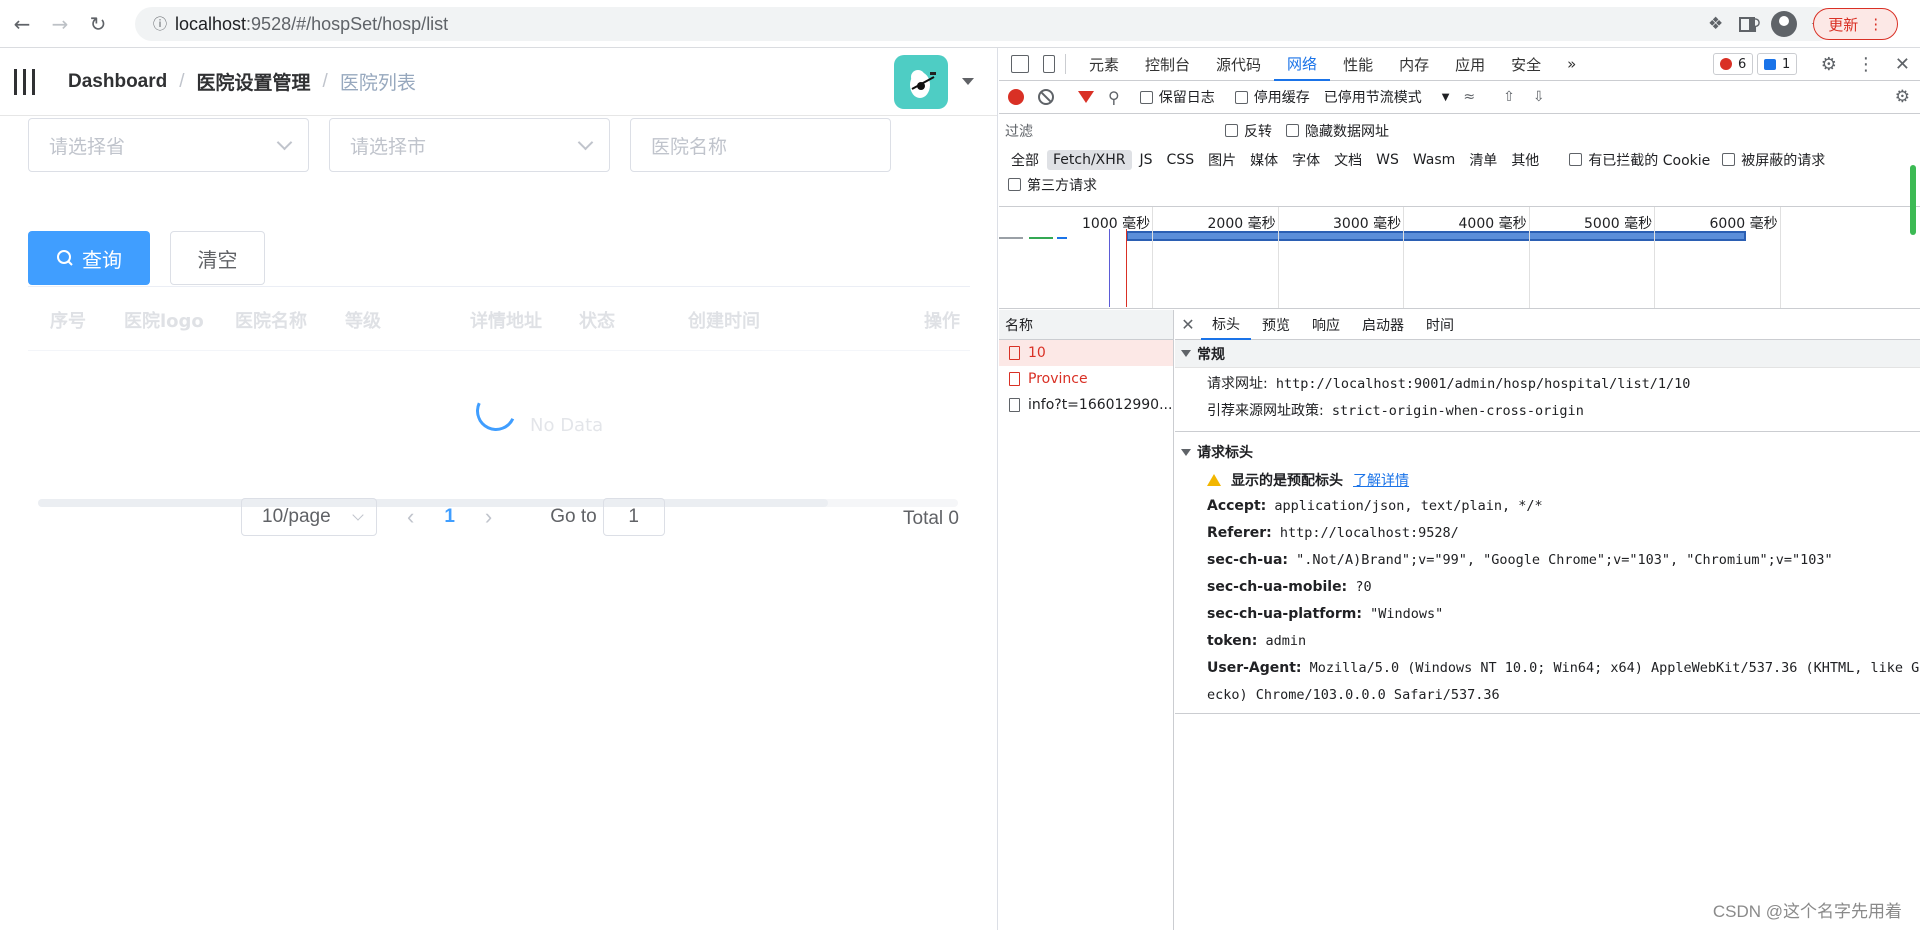 The width and height of the screenshot is (1920, 930). Describe the element at coordinates (1383, 325) in the screenshot. I see `tab-initiator: 启动器` at that location.